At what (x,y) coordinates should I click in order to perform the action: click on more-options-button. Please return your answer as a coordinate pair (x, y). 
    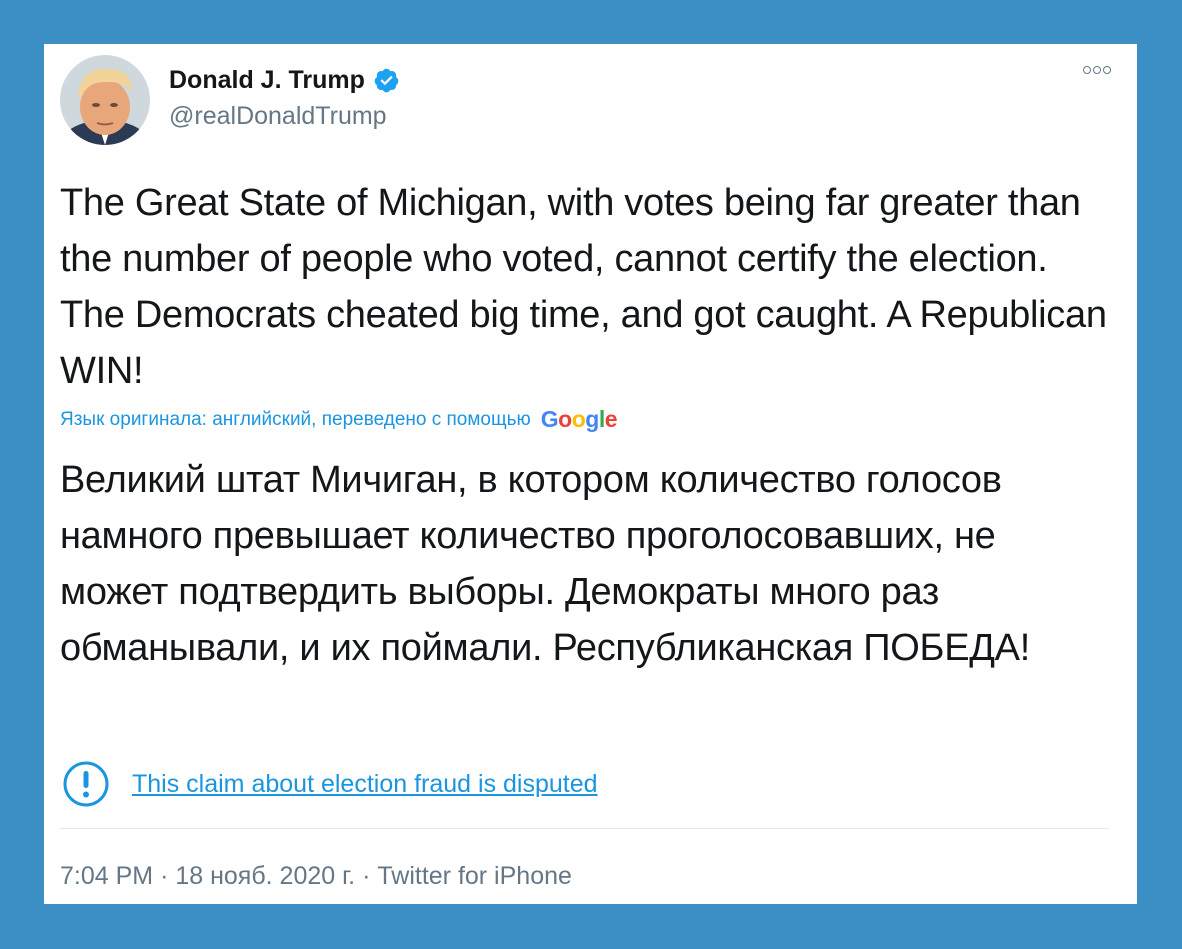
    Looking at the image, I should click on (1097, 70).